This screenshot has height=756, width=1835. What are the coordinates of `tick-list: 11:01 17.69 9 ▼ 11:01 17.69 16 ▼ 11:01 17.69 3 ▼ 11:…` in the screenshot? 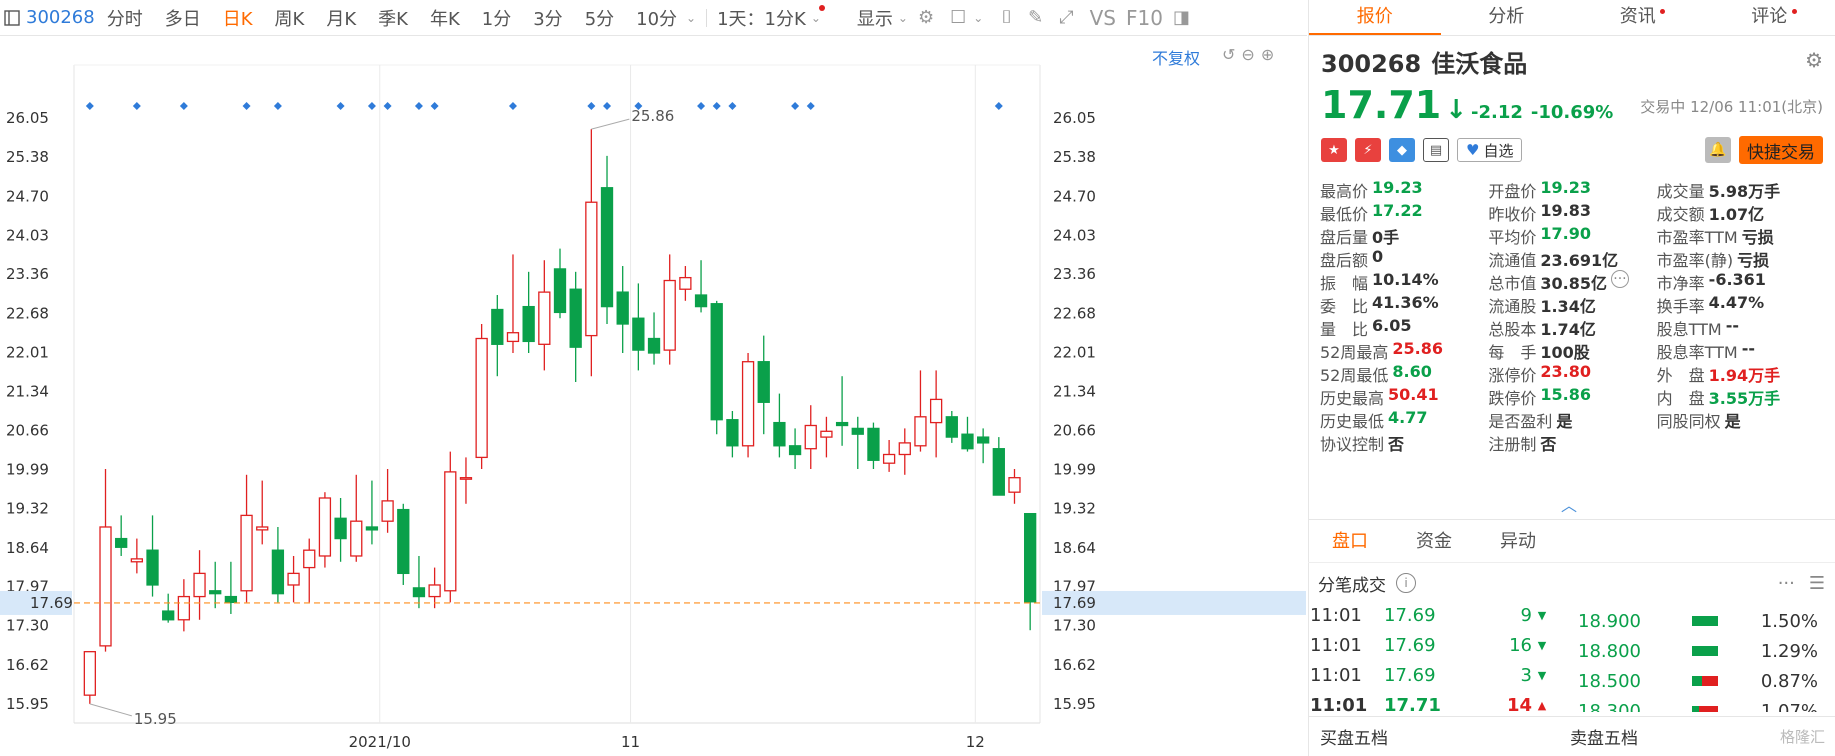 It's located at (1435, 656).